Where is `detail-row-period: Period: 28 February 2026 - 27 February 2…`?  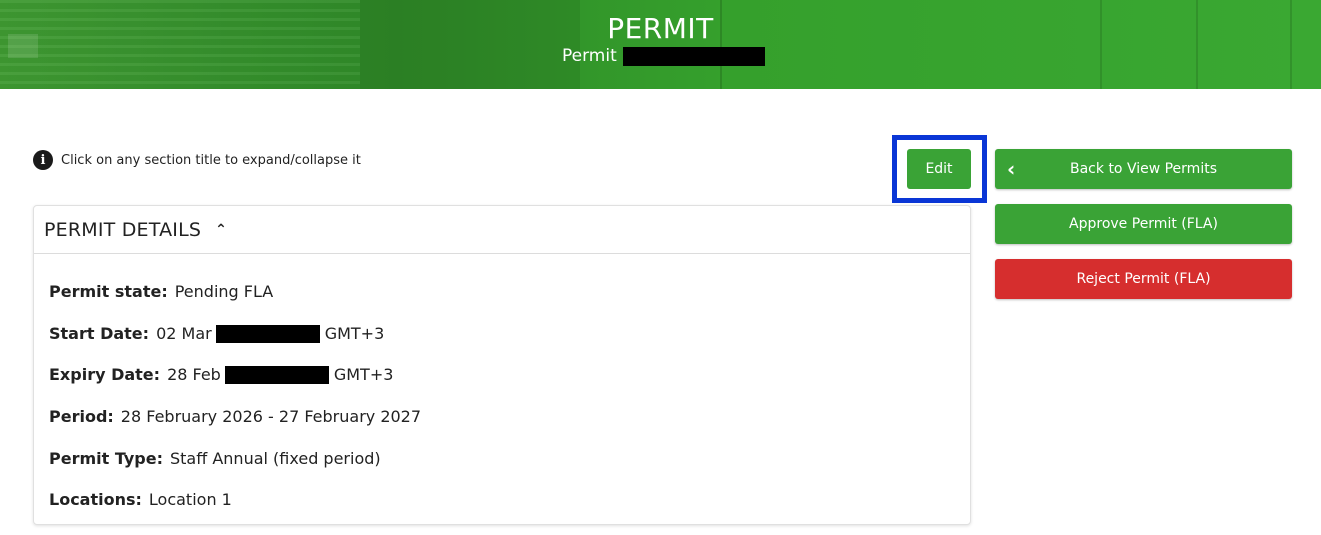 detail-row-period: Period: 28 February 2026 - 27 February 2… is located at coordinates (509, 428).